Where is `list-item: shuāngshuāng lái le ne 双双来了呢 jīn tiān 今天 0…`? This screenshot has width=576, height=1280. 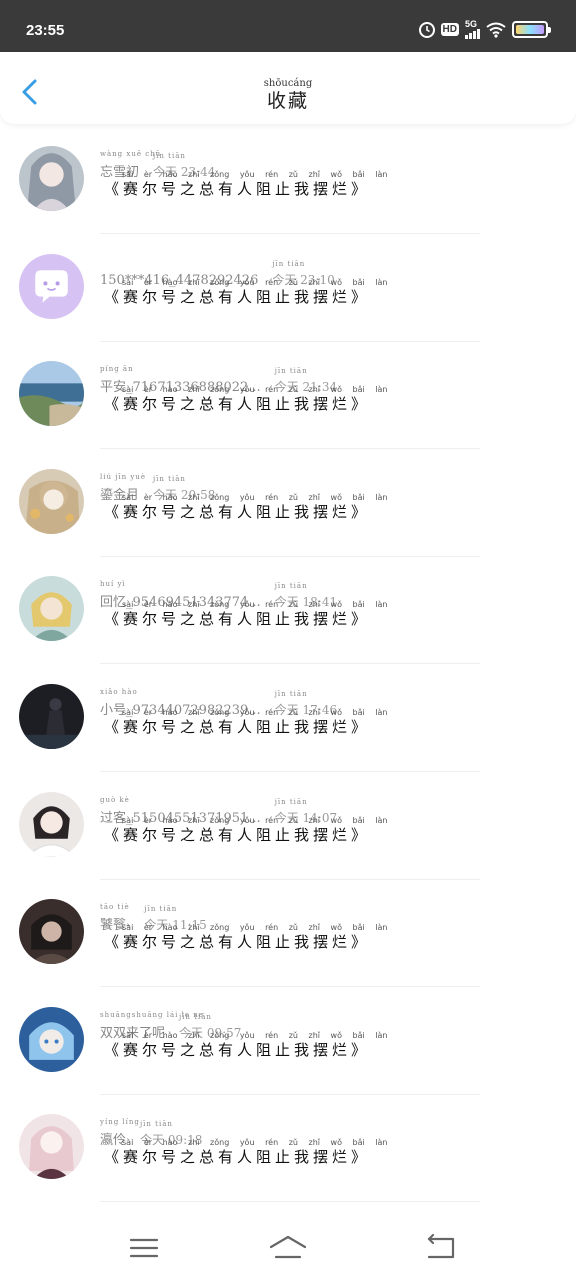 list-item: shuāngshuāng lái le ne 双双来了呢 jīn tiān 今天 0… is located at coordinates (288, 1049).